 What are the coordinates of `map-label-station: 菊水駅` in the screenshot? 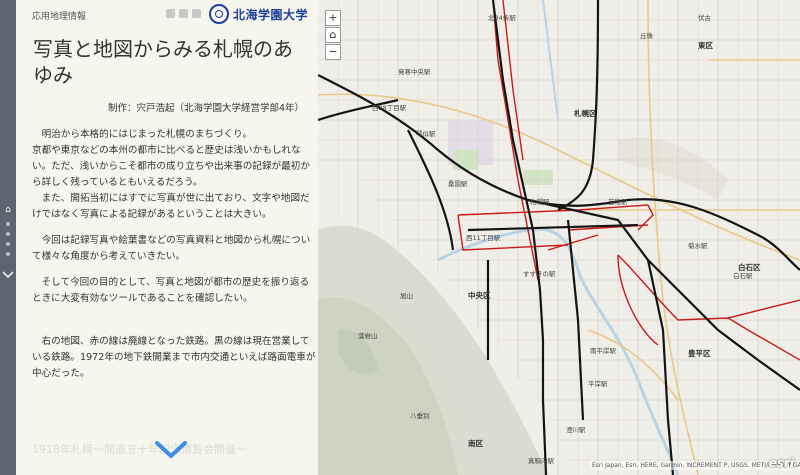 It's located at (698, 246).